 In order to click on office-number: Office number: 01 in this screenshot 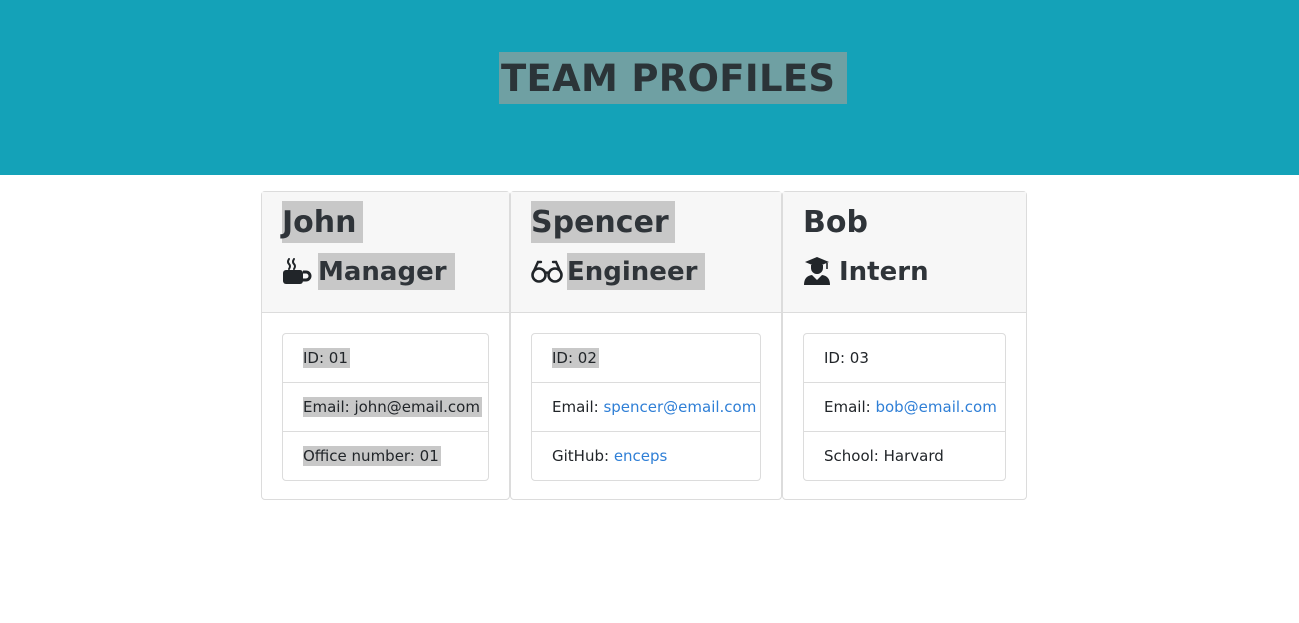, I will do `click(372, 456)`.